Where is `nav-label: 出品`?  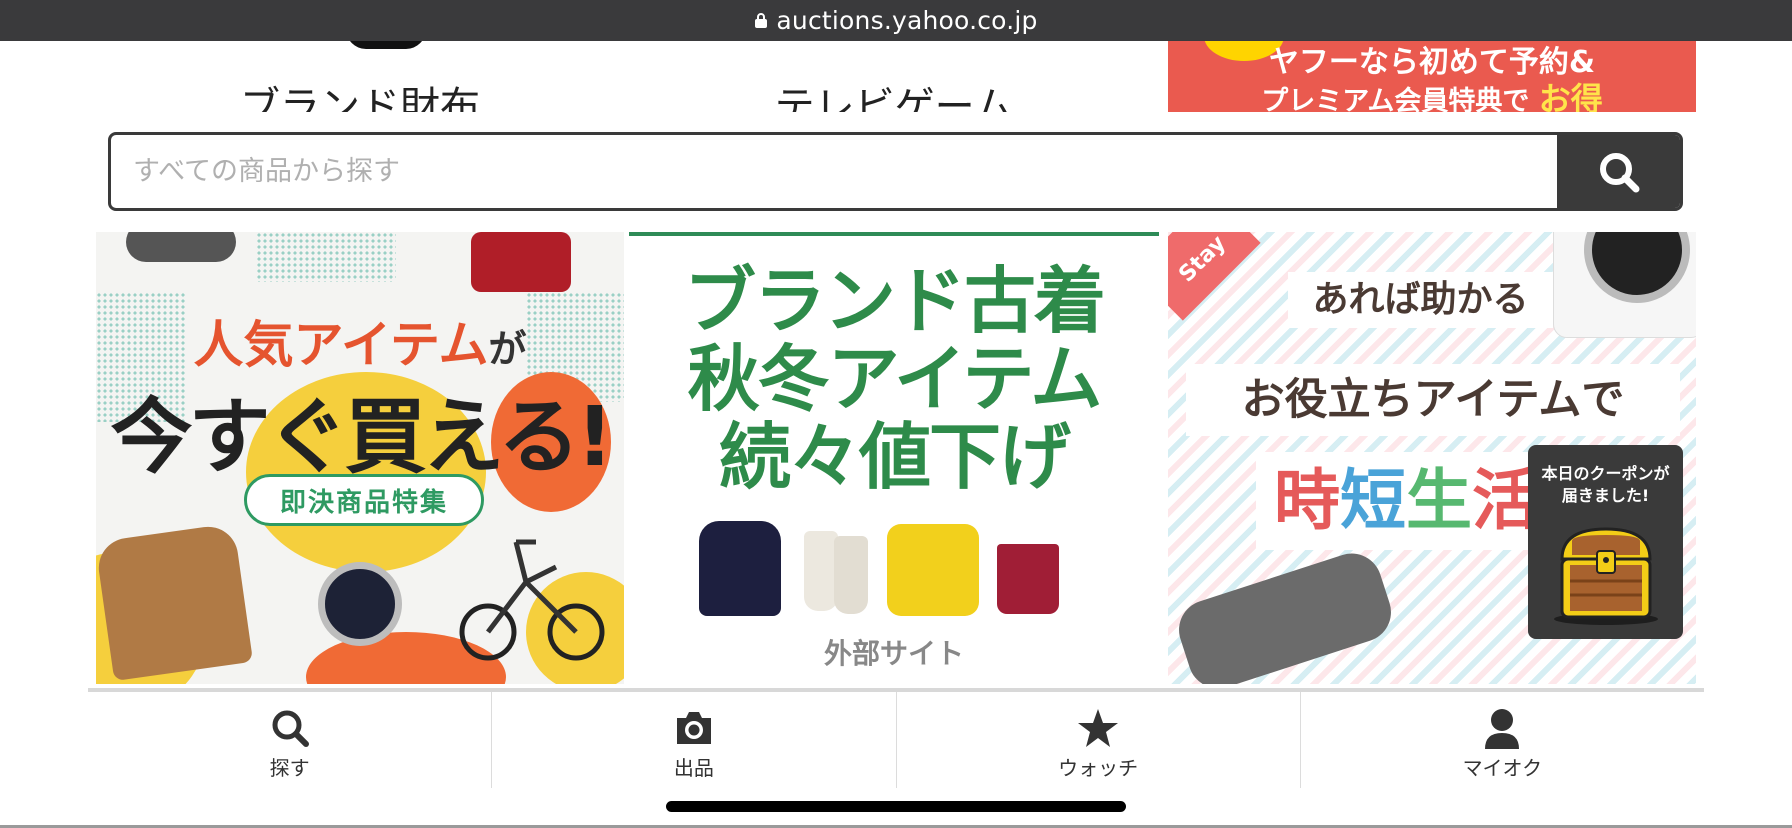
nav-label: 出品 is located at coordinates (693, 768).